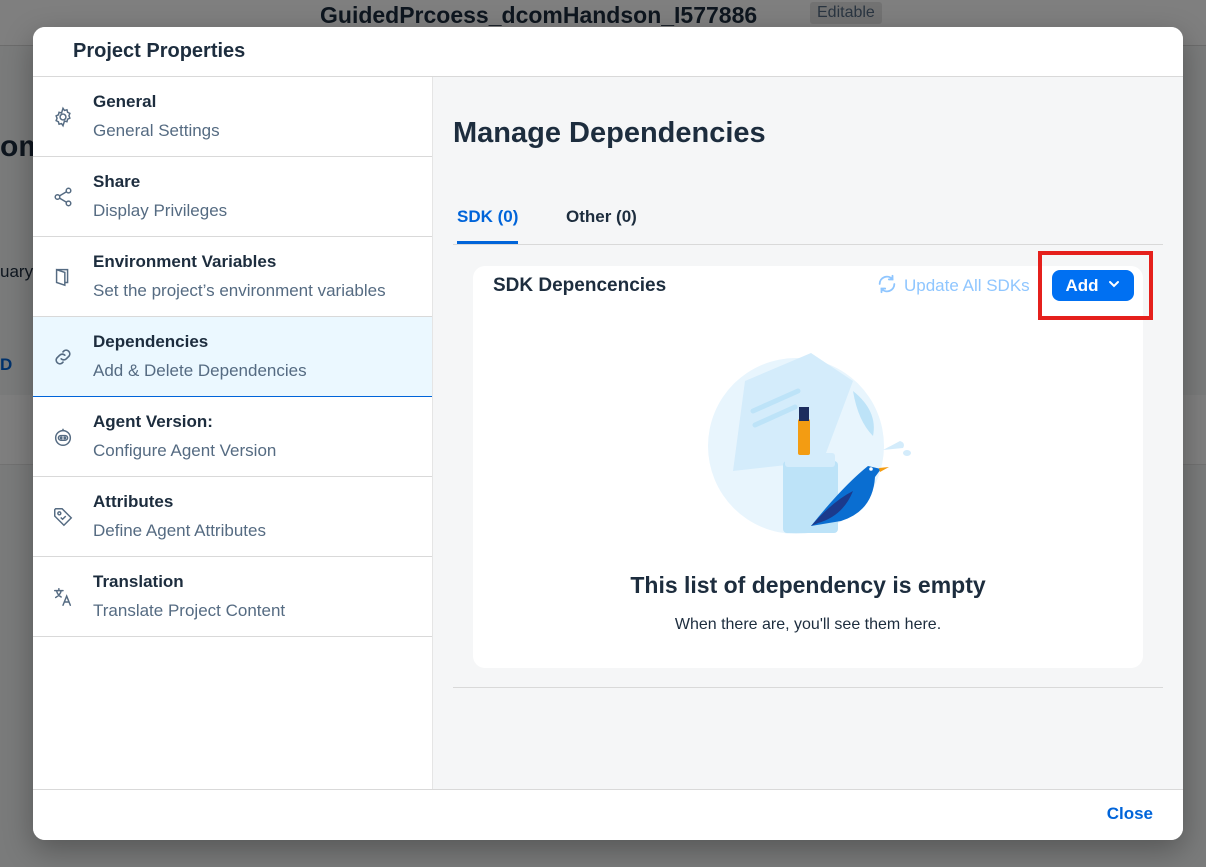 The height and width of the screenshot is (867, 1206). I want to click on sidebar-item-subtitle: Add & Delete Dependencies, so click(200, 370).